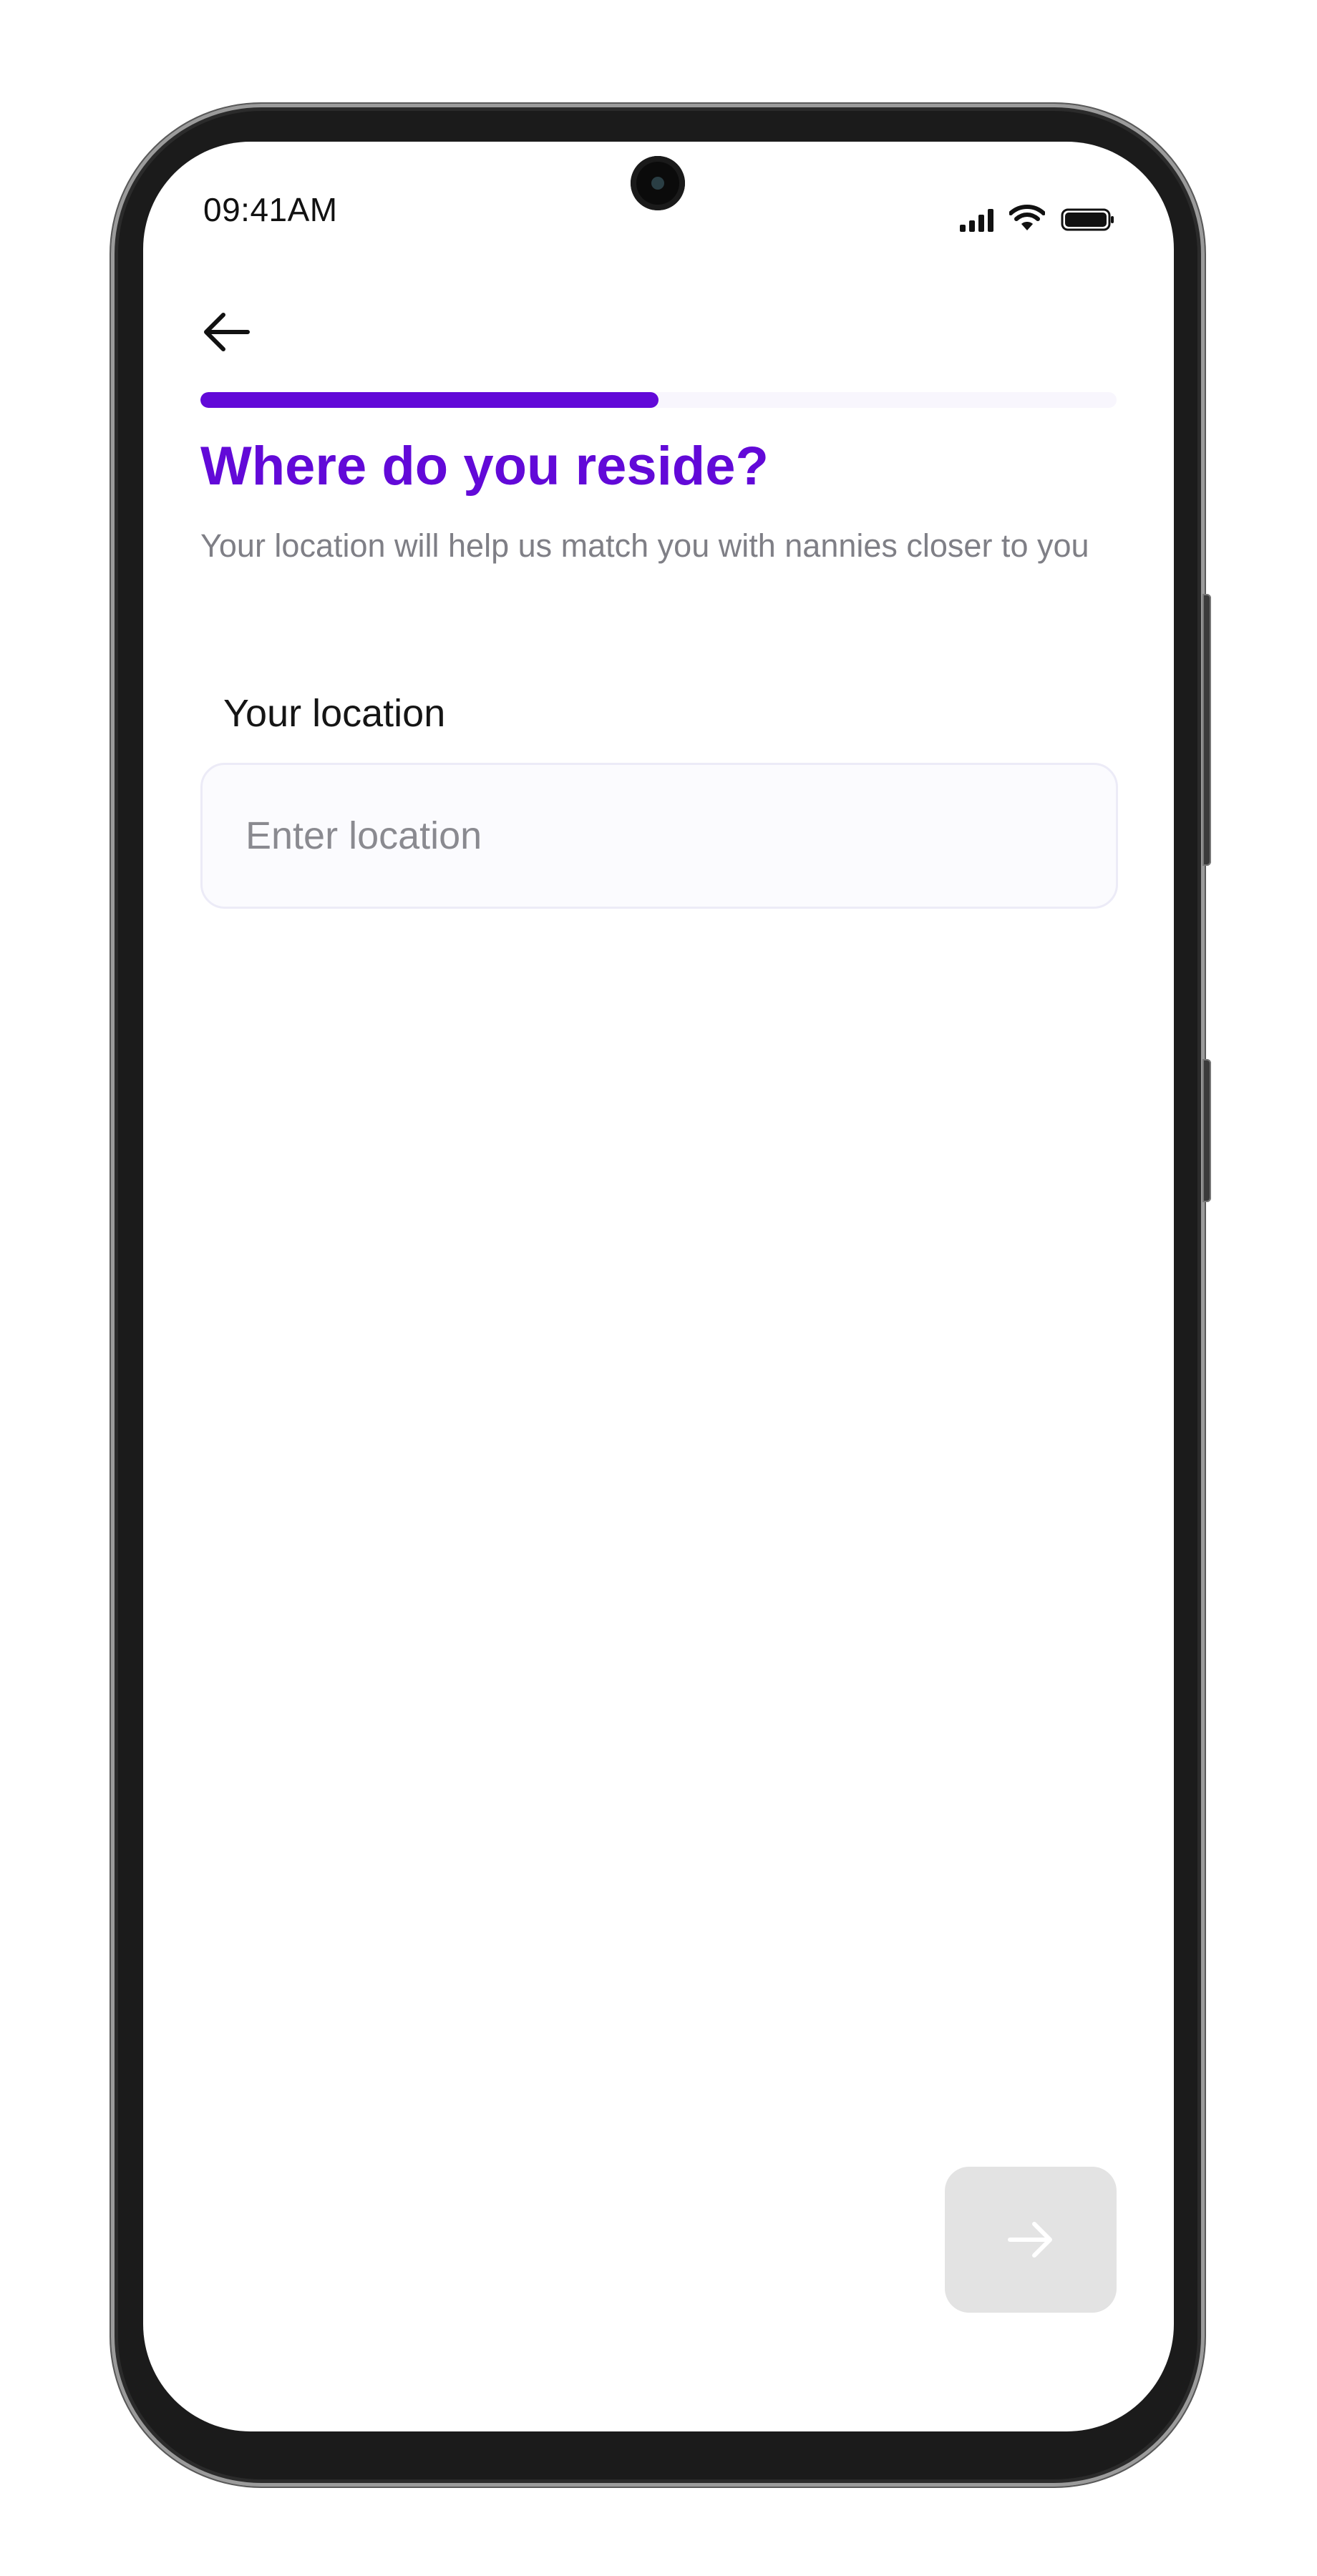 This screenshot has width=1317, height=2576. What do you see at coordinates (658, 183) in the screenshot?
I see `front-camera` at bounding box center [658, 183].